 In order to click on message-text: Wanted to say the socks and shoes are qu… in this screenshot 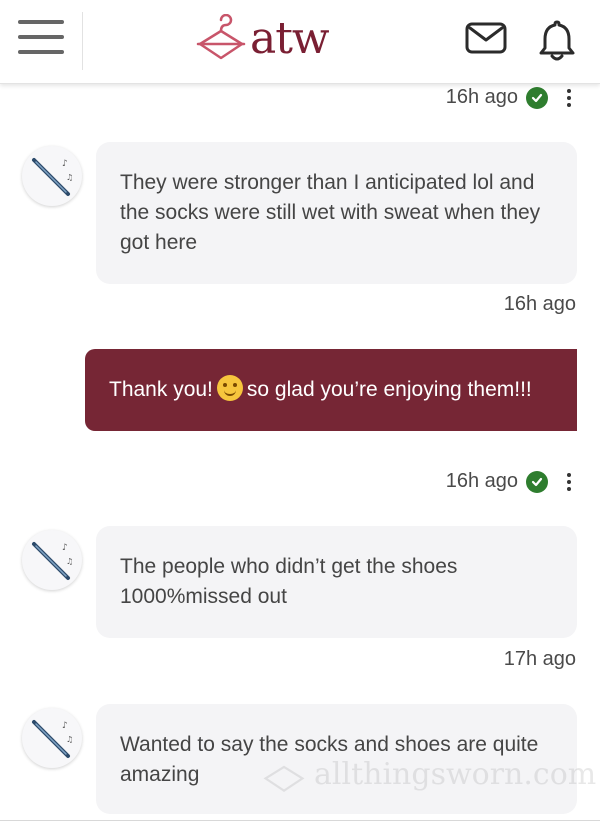, I will do `click(329, 759)`.